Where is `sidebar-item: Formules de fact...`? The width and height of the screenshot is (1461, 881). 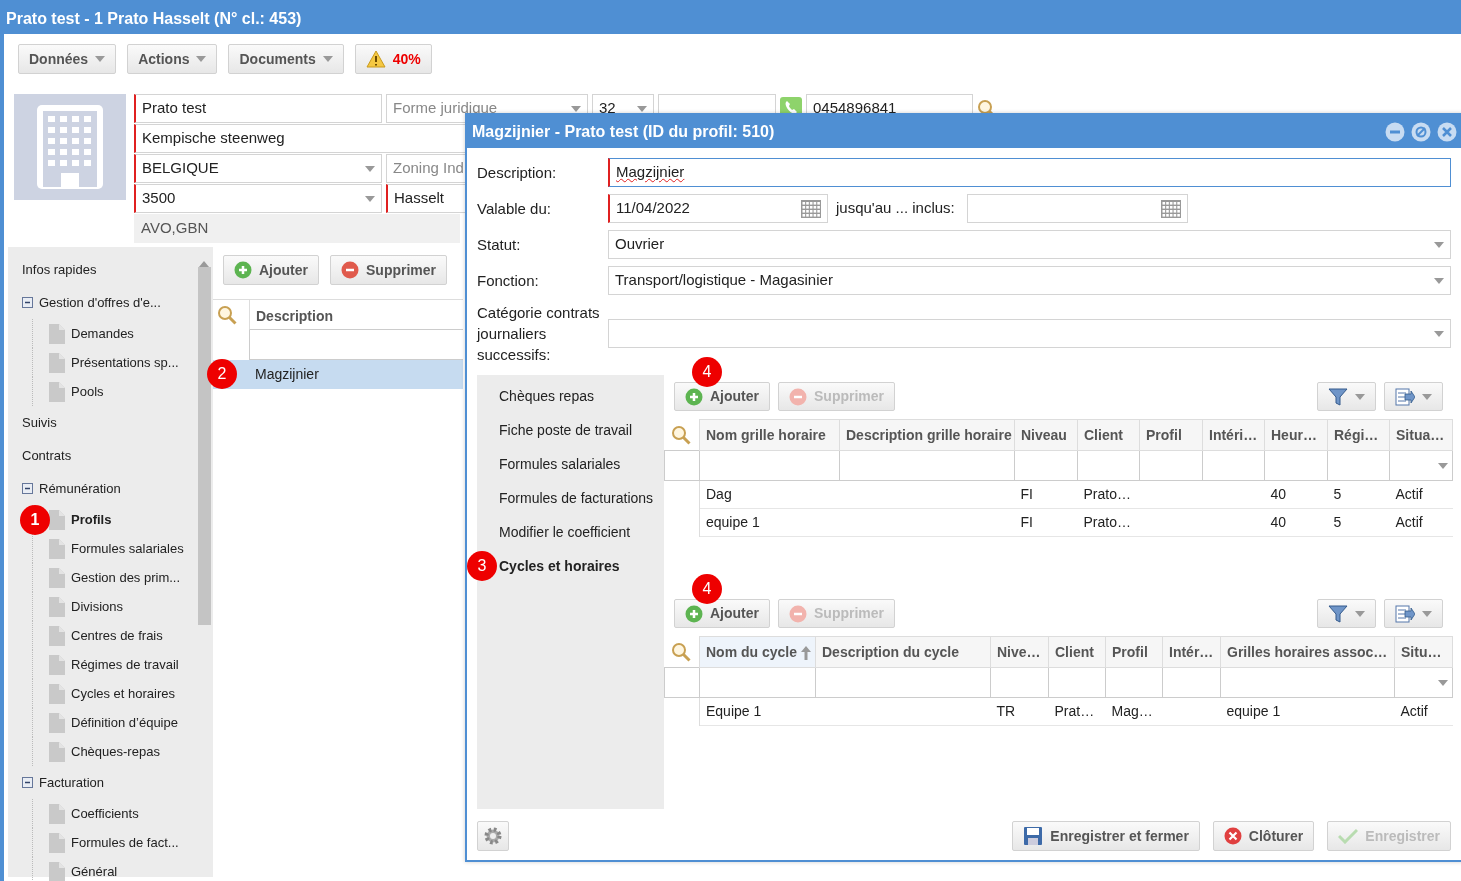 sidebar-item: Formules de fact... is located at coordinates (125, 842).